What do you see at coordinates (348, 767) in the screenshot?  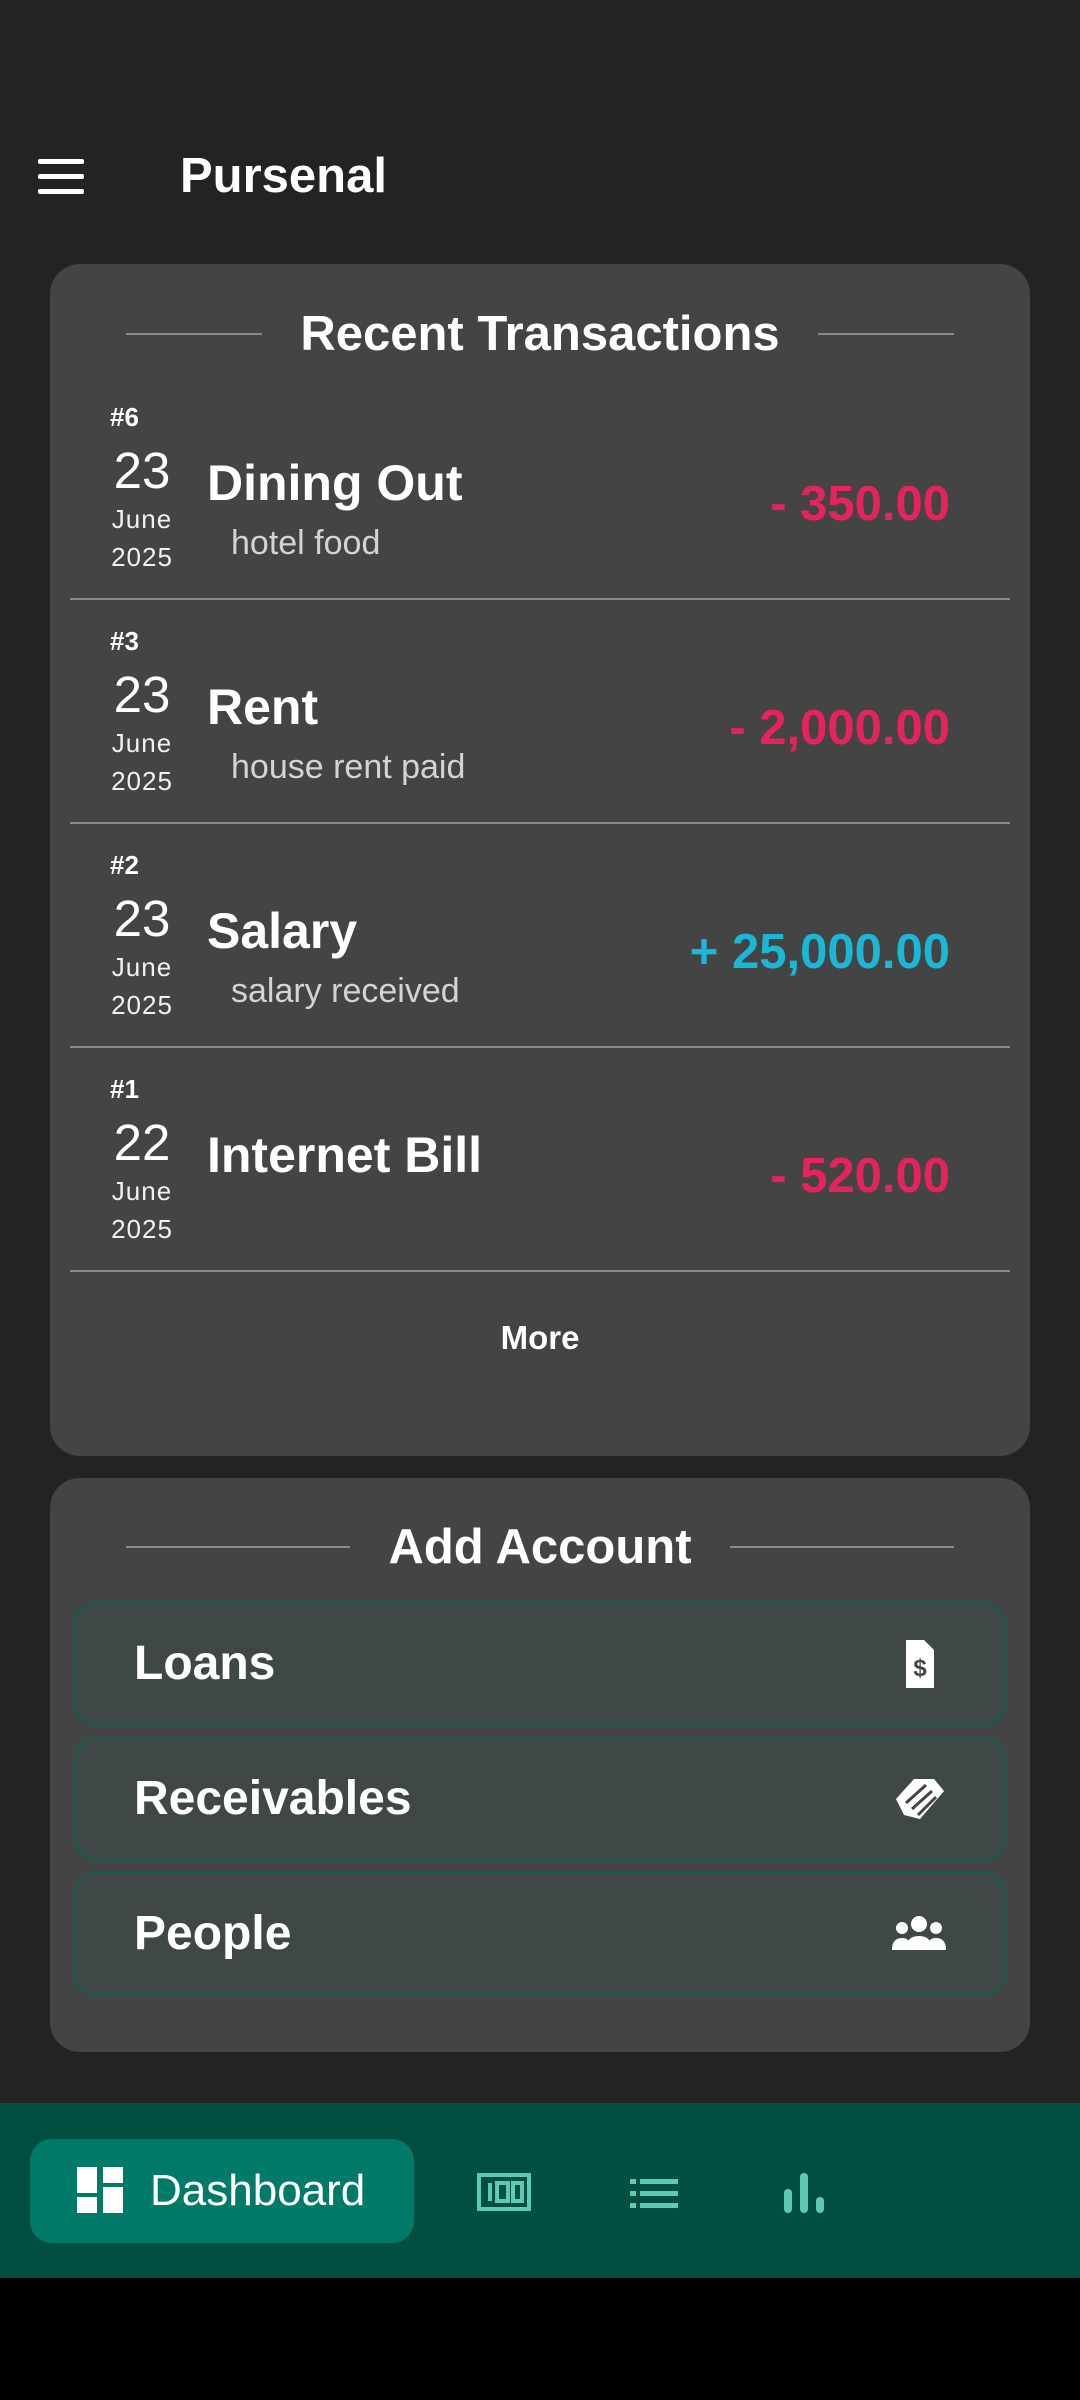 I see `transaction-note: house rent paid` at bounding box center [348, 767].